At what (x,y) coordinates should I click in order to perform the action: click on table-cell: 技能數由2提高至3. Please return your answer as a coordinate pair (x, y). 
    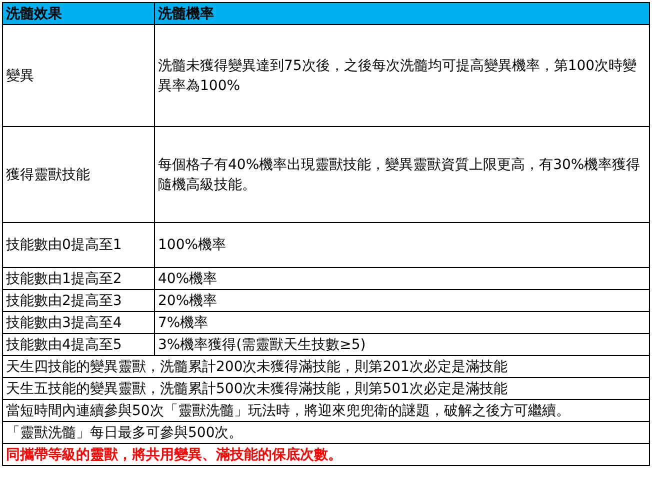
    Looking at the image, I should click on (78, 301).